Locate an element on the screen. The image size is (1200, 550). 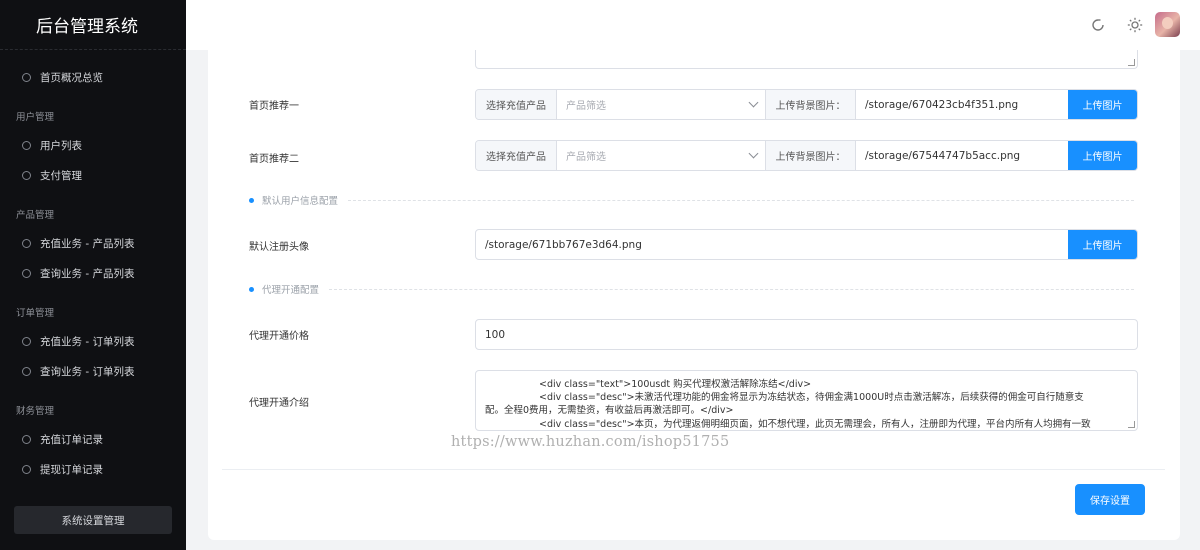
sidebar-item-recharge-orders: 充值业务 - 订单列表 is located at coordinates (93, 341).